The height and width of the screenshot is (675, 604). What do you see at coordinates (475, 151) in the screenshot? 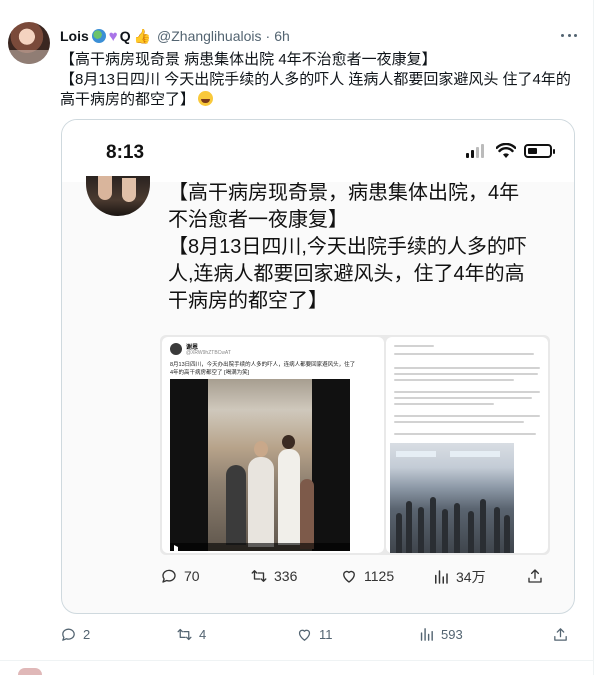
I see `signal-icon` at bounding box center [475, 151].